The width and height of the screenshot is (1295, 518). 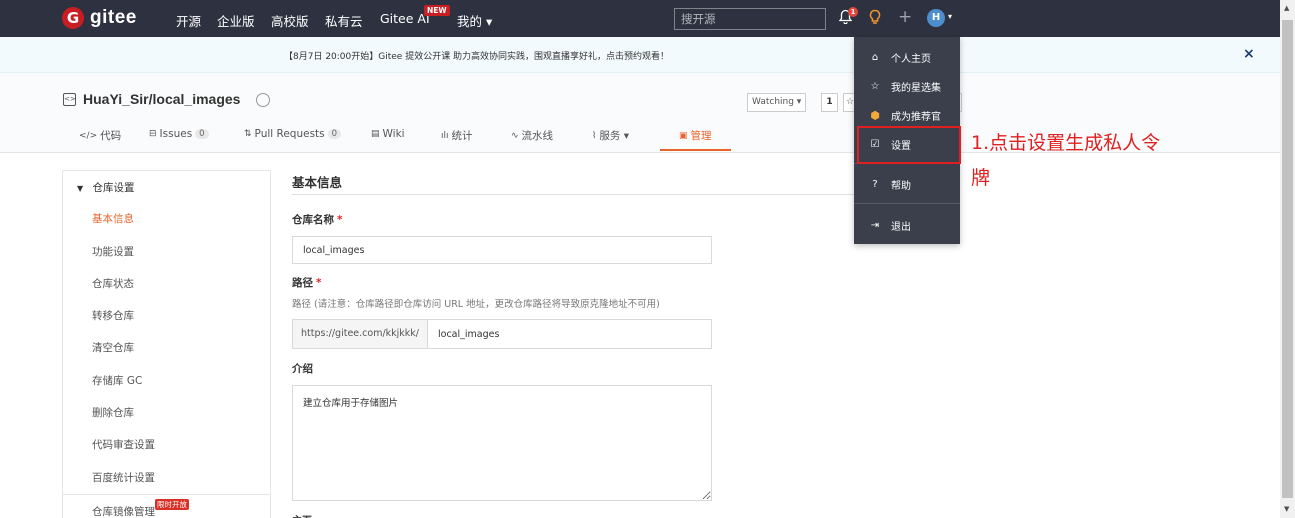 What do you see at coordinates (393, 134) in the screenshot?
I see `tab-label: Wiki` at bounding box center [393, 134].